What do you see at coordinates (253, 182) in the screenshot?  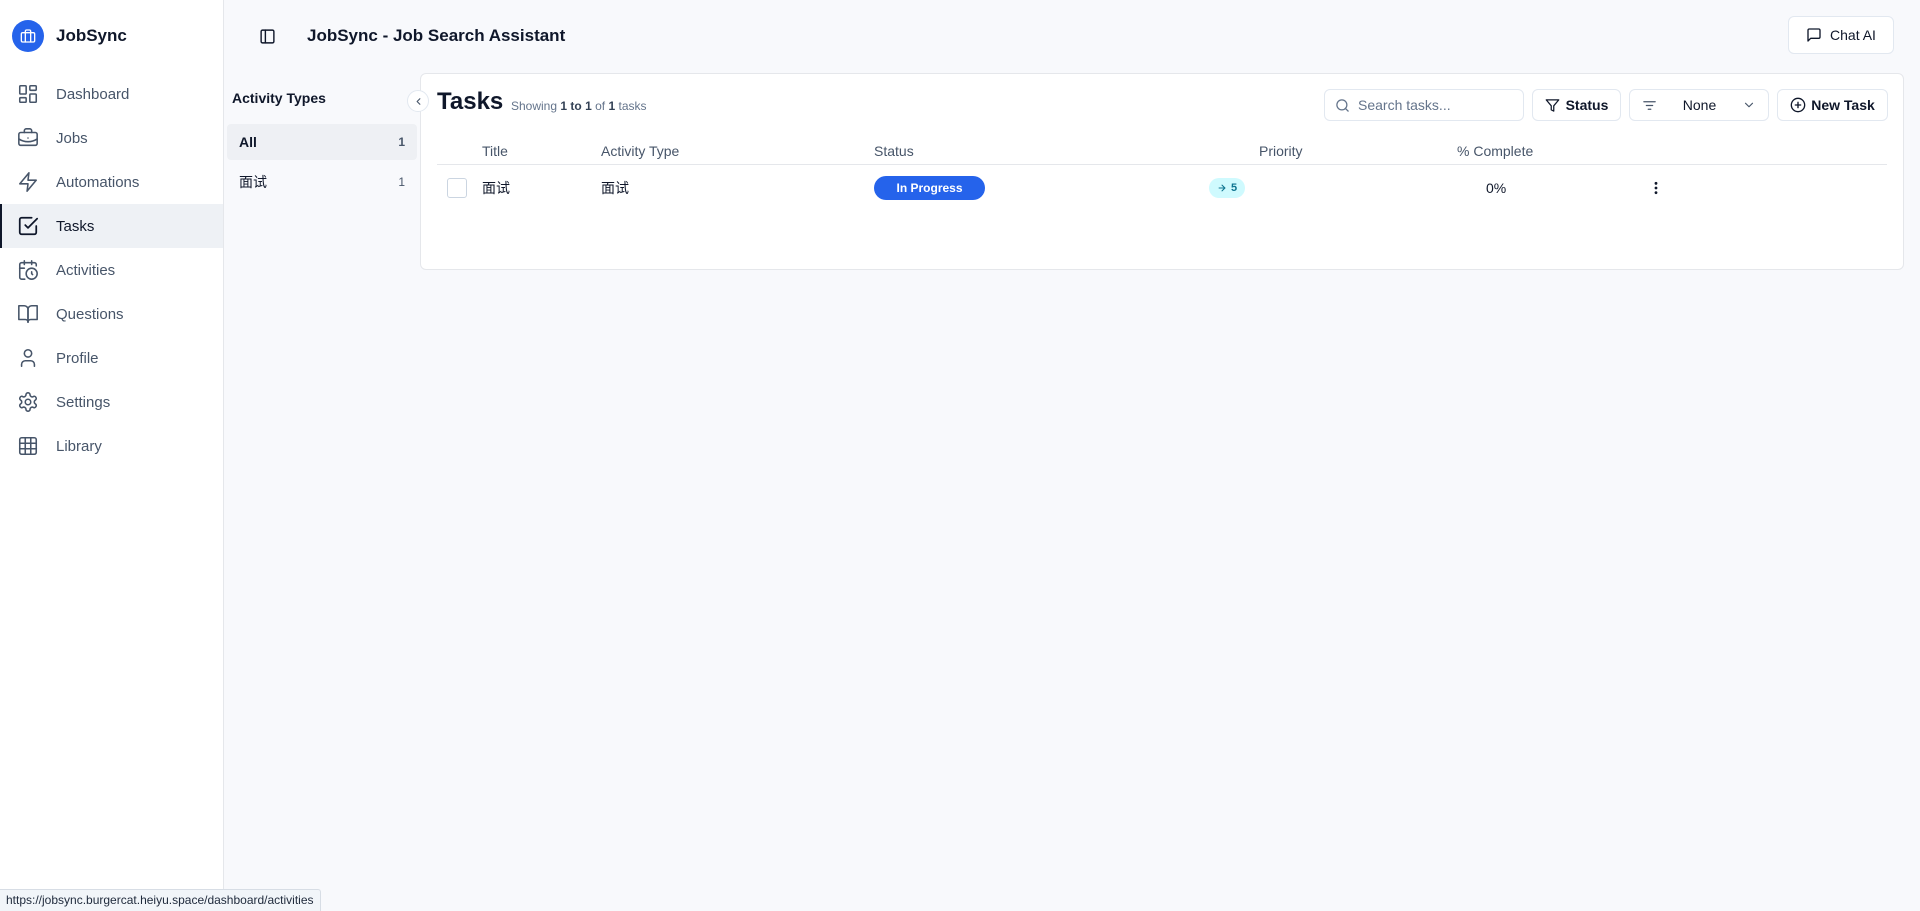 I see `activity-type-label: 面试` at bounding box center [253, 182].